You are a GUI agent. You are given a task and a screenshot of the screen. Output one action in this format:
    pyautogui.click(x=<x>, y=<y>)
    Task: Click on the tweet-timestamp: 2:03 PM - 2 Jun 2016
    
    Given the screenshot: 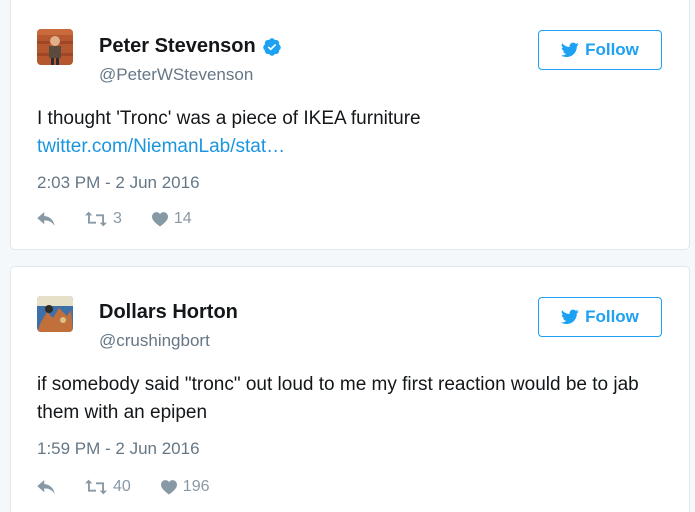 What is the action you would take?
    pyautogui.click(x=118, y=183)
    